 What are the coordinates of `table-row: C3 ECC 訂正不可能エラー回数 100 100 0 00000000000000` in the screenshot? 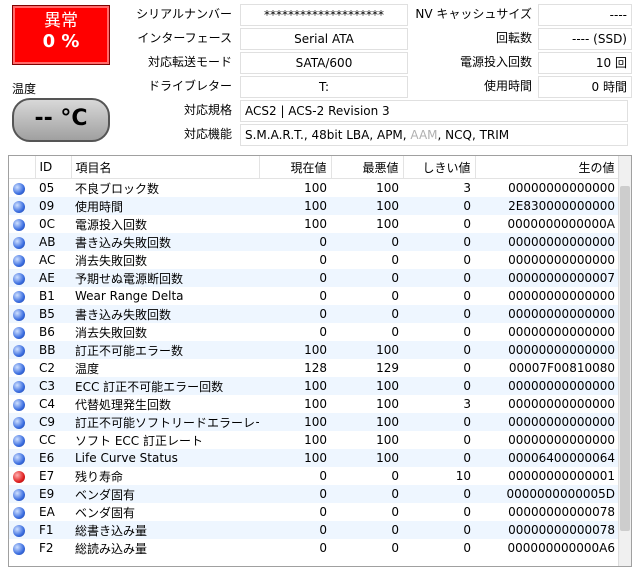 It's located at (314, 386).